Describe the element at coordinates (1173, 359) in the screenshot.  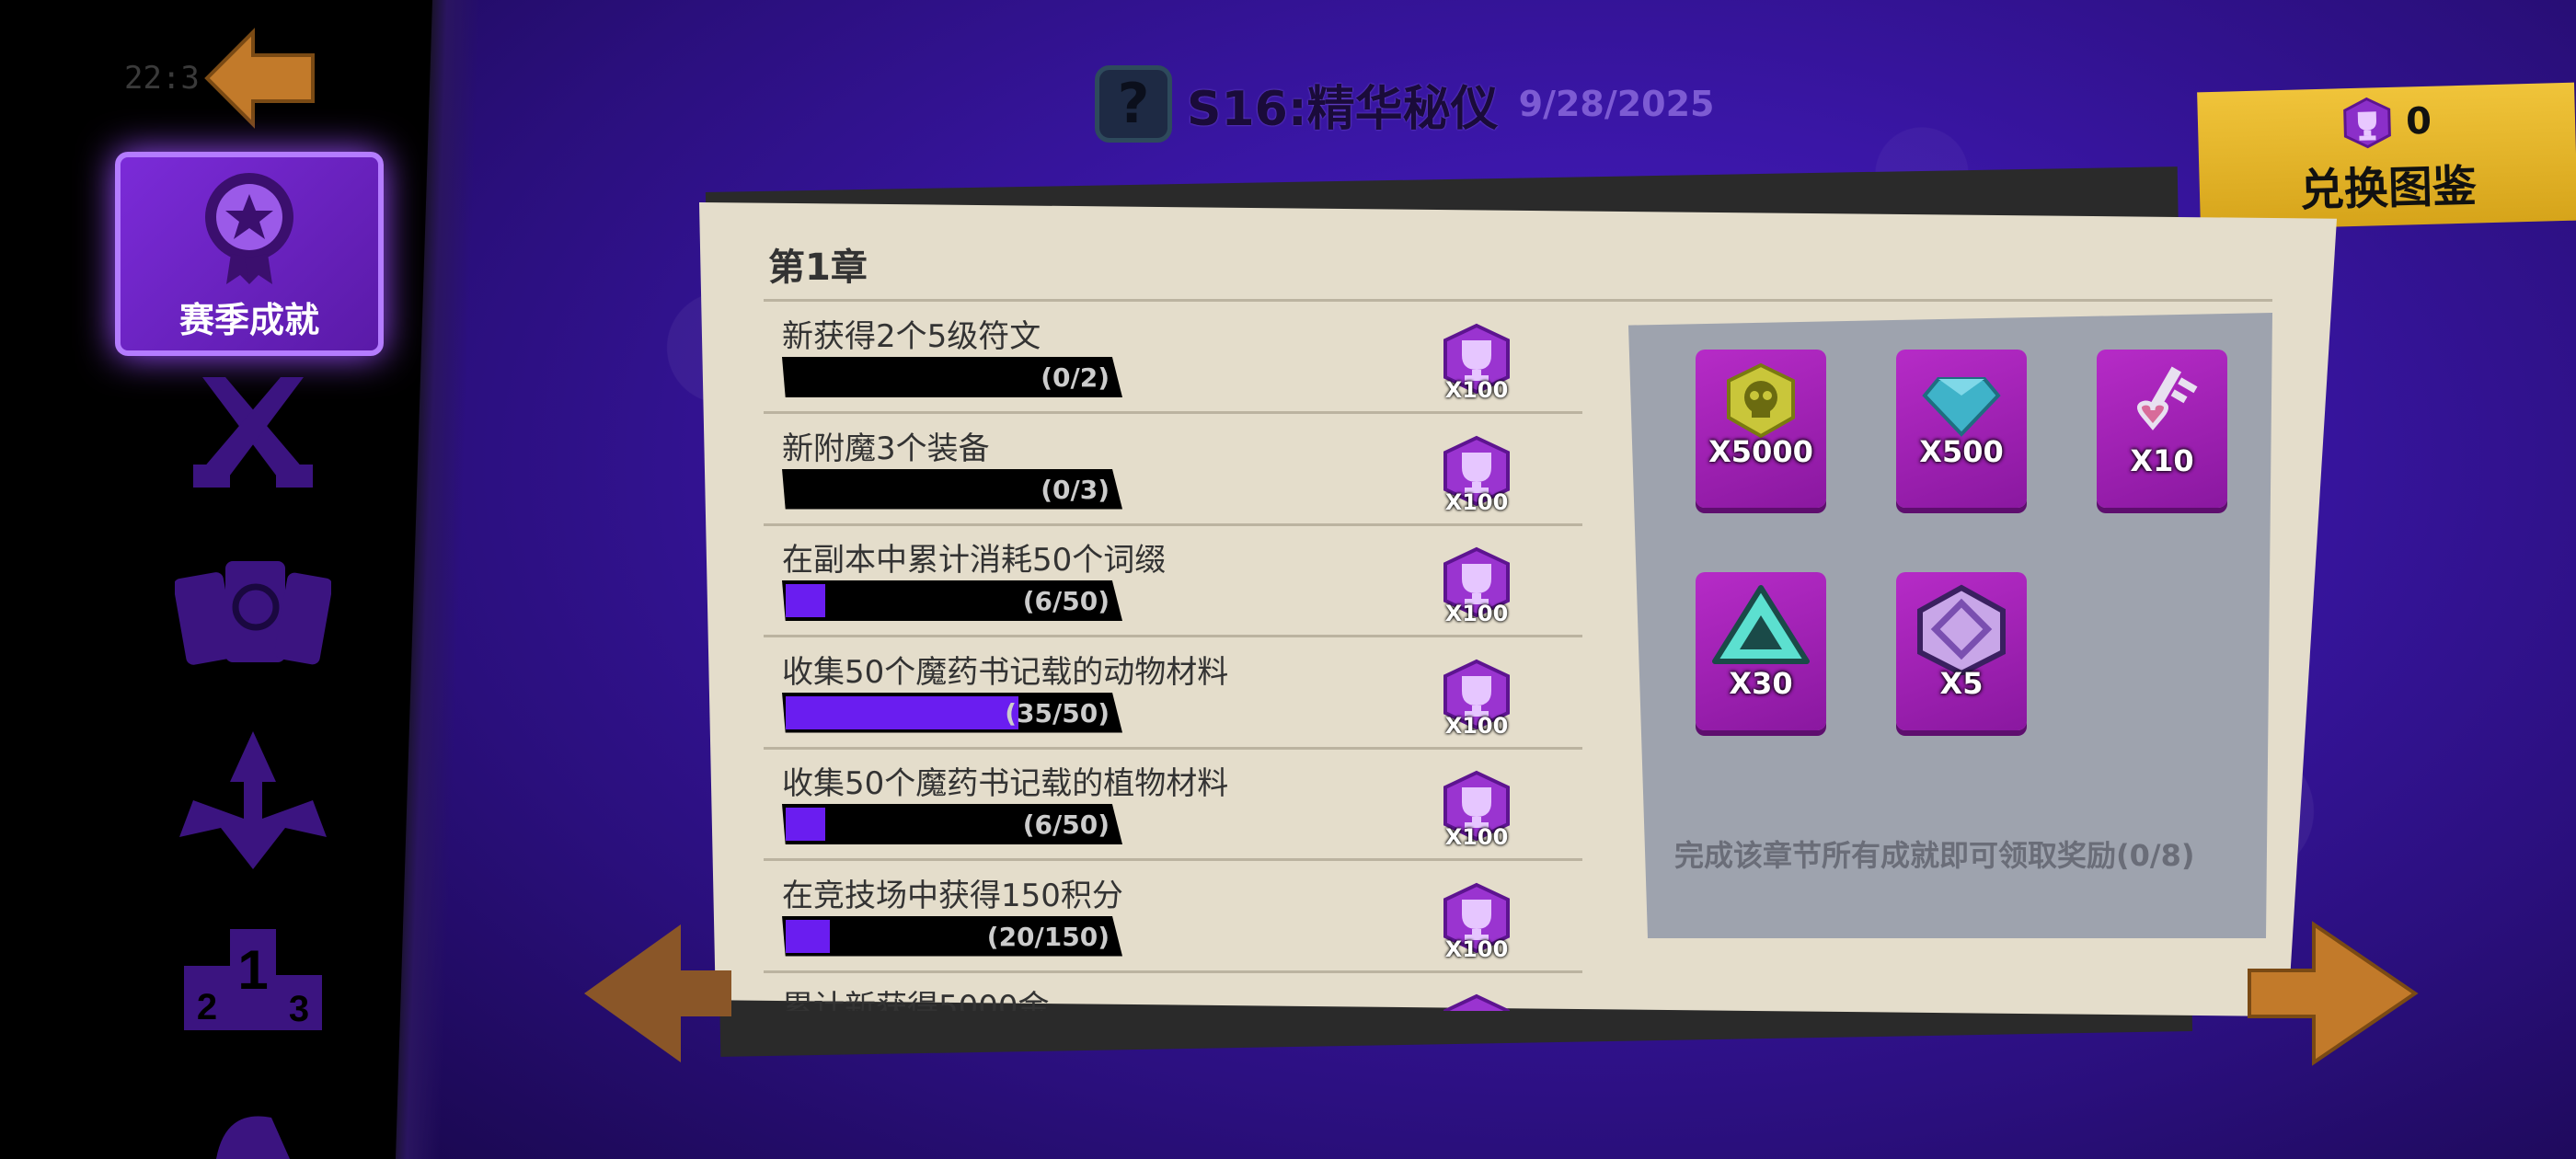
I see `achievement-row: 新获得2个5级符文 (0/2) X100` at that location.